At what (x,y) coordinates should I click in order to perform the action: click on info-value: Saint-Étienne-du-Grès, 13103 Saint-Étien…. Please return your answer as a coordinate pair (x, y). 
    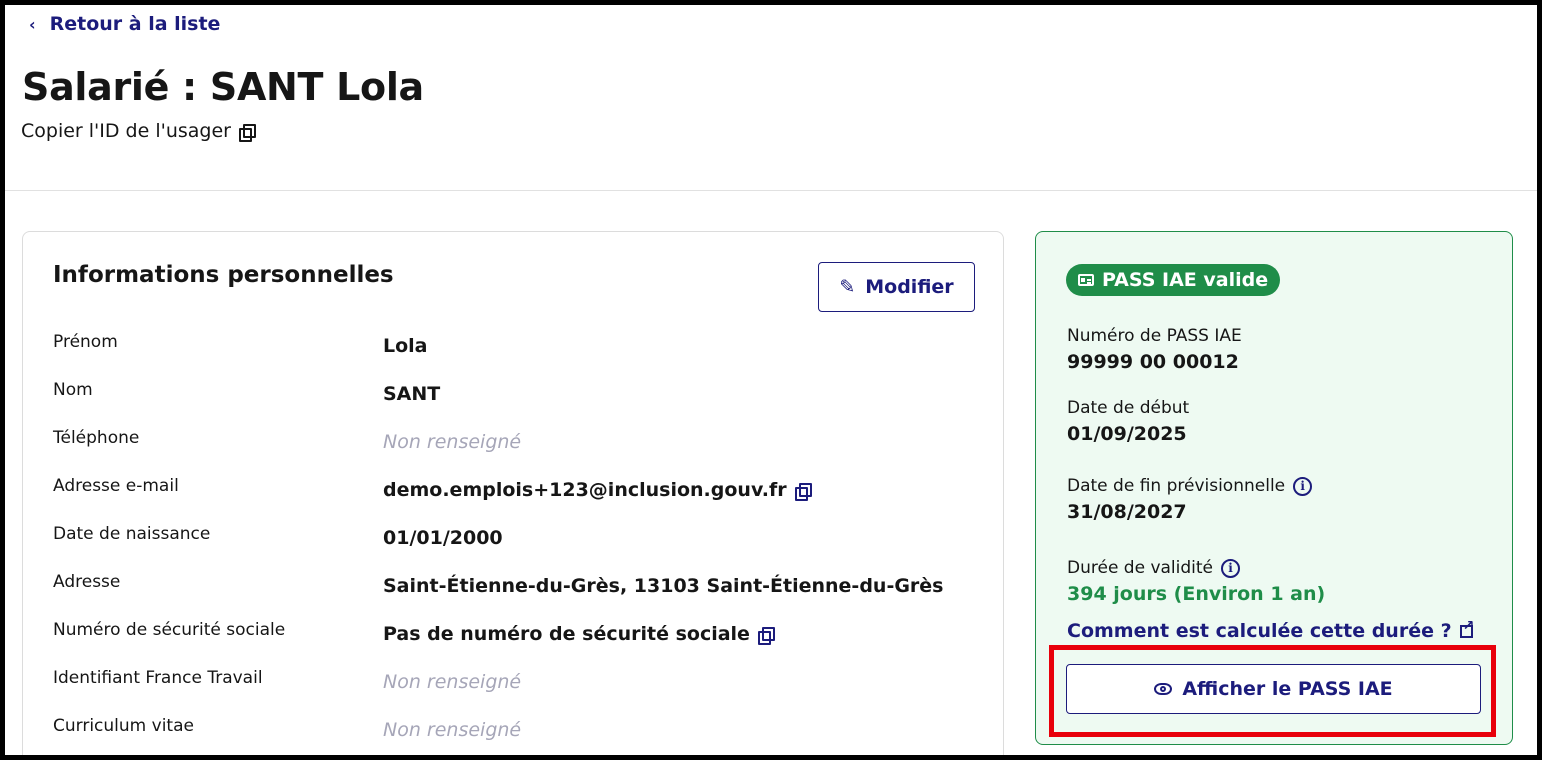
    Looking at the image, I should click on (663, 586).